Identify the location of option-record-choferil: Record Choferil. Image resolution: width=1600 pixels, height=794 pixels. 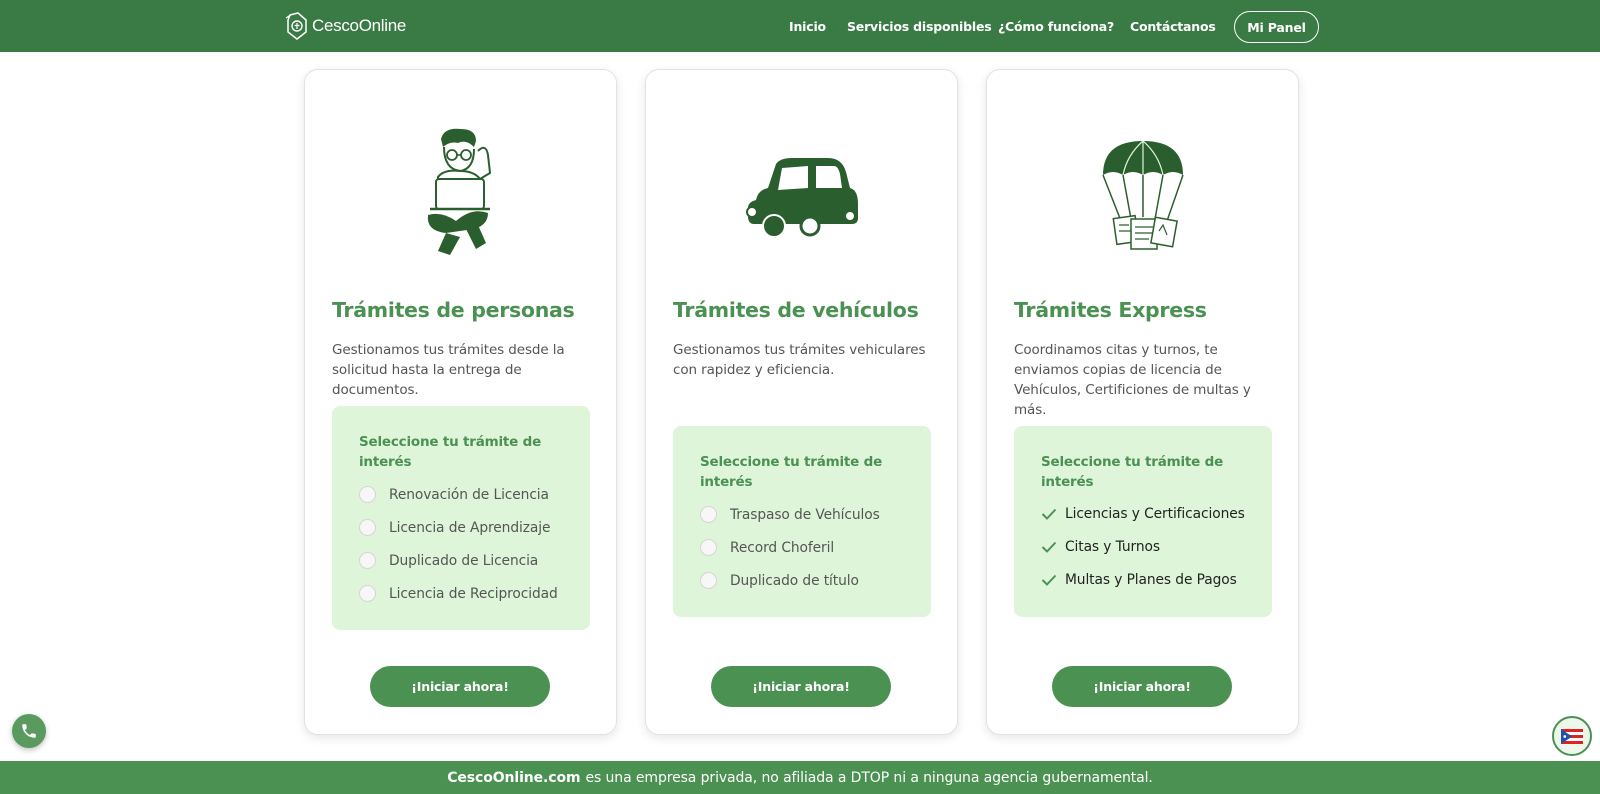
(767, 547).